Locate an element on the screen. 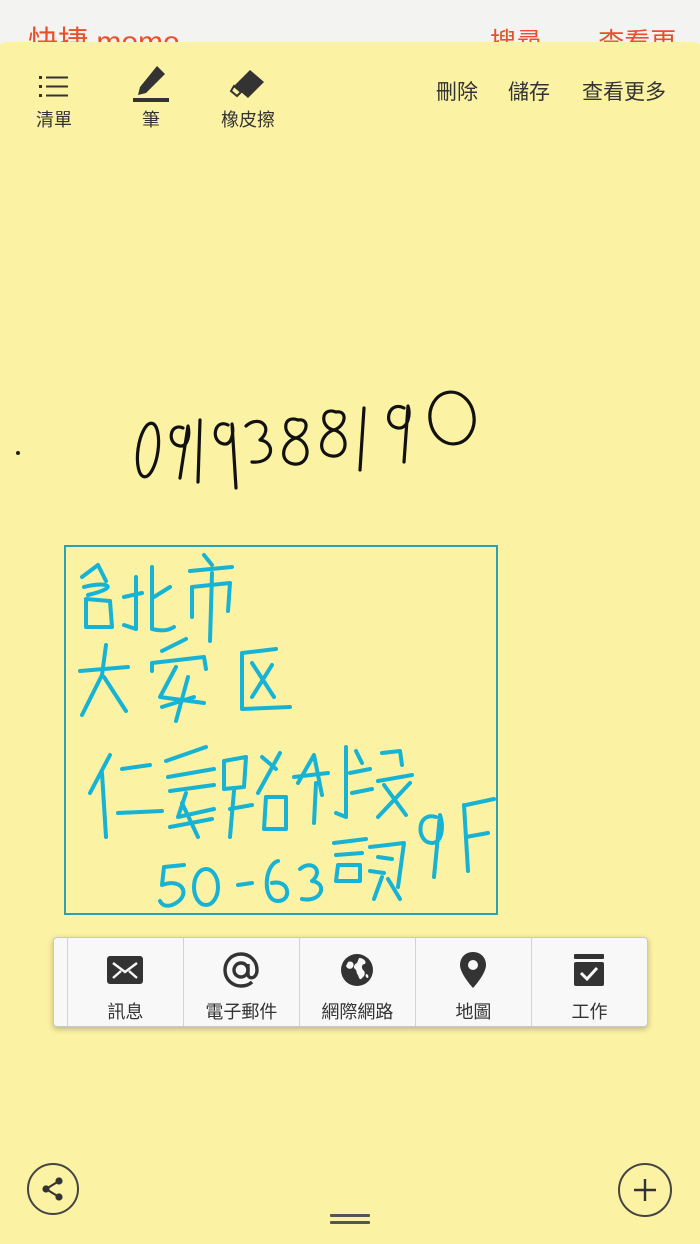 The image size is (700, 1244). context-menu: 訊息 電子郵件 網際網路 地圖 工作 is located at coordinates (350, 982).